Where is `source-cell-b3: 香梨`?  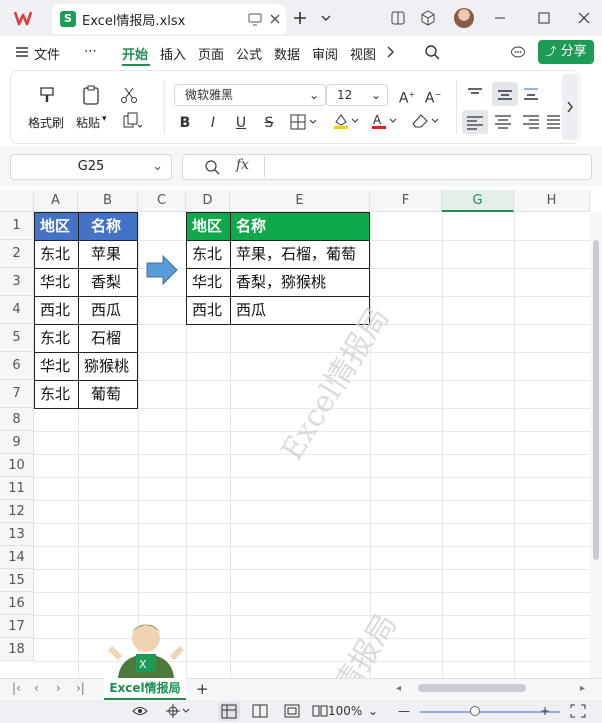 source-cell-b3: 香梨 is located at coordinates (108, 282).